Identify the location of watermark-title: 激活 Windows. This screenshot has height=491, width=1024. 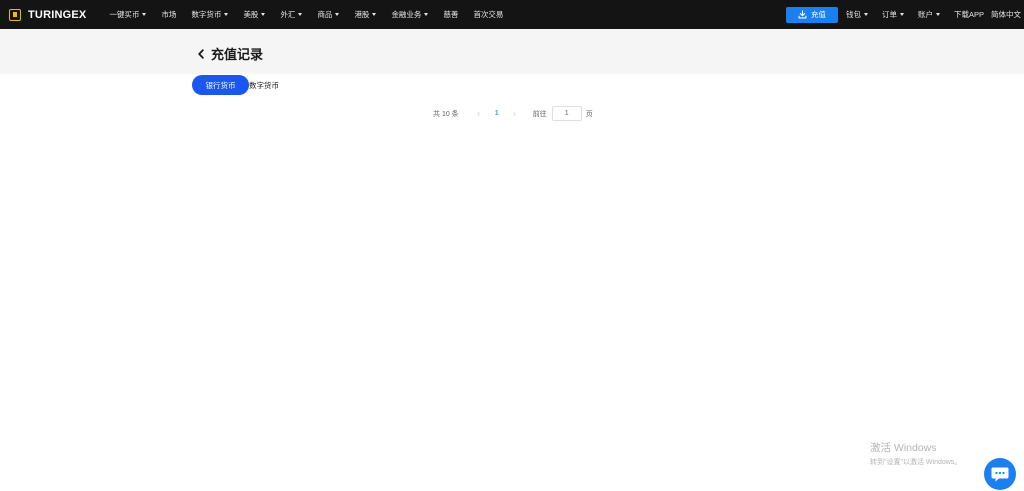
(903, 448).